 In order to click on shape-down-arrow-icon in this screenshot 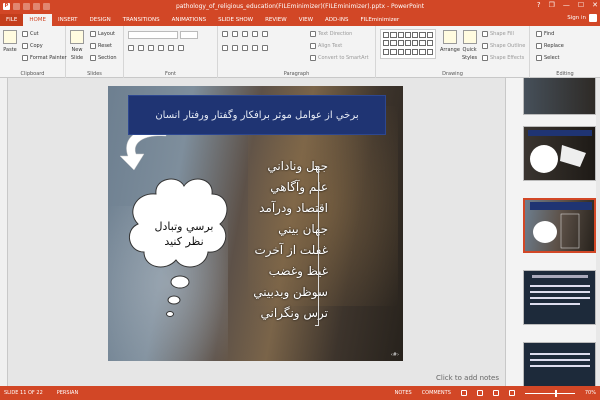, I will do `click(408, 43)`.